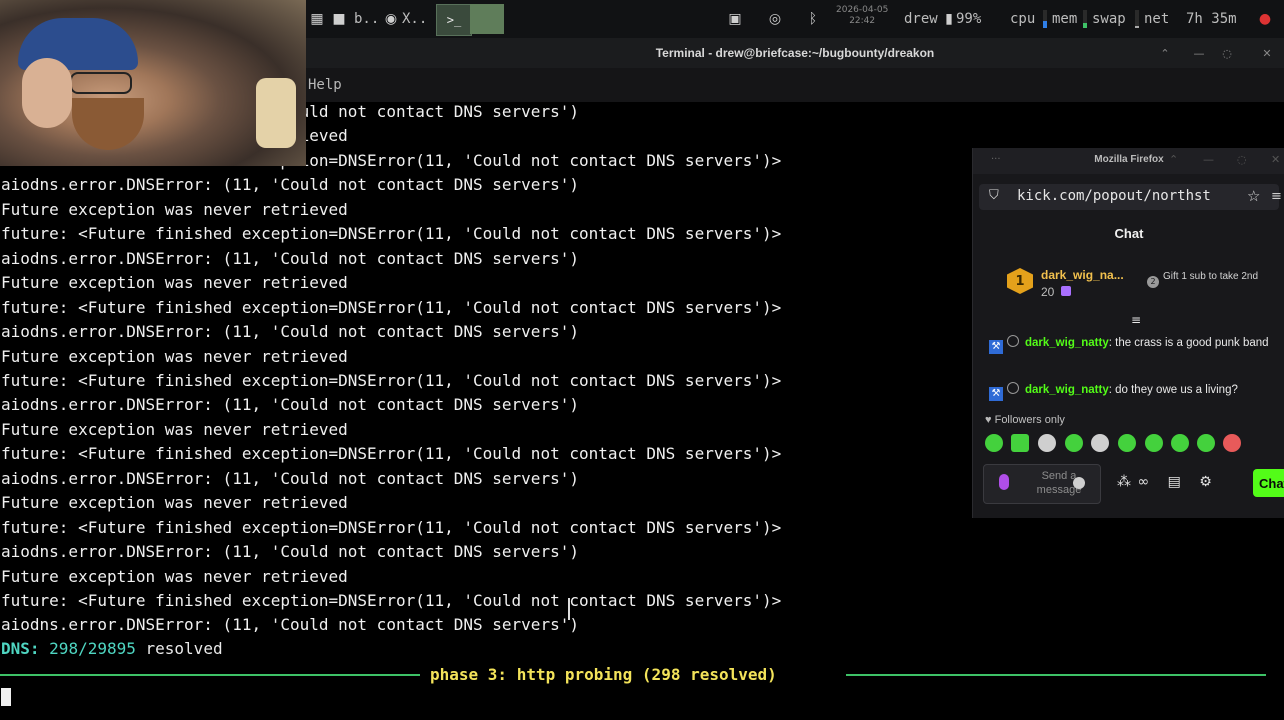  I want to click on background-lamp, so click(276, 113).